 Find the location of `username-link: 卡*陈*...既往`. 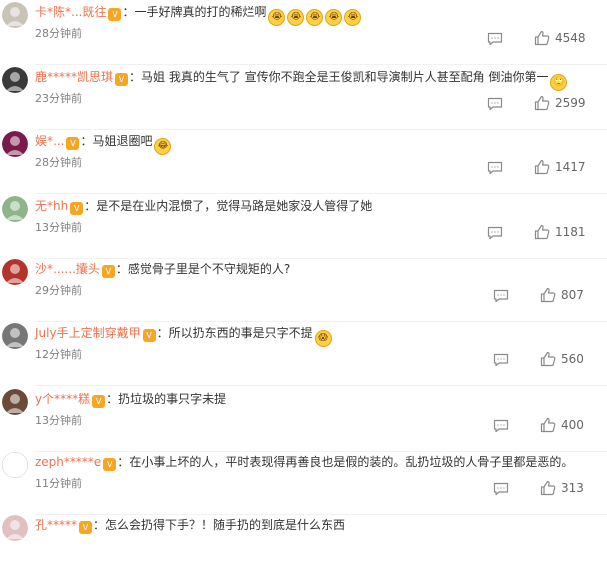

username-link: 卡*陈*...既往 is located at coordinates (70, 12).